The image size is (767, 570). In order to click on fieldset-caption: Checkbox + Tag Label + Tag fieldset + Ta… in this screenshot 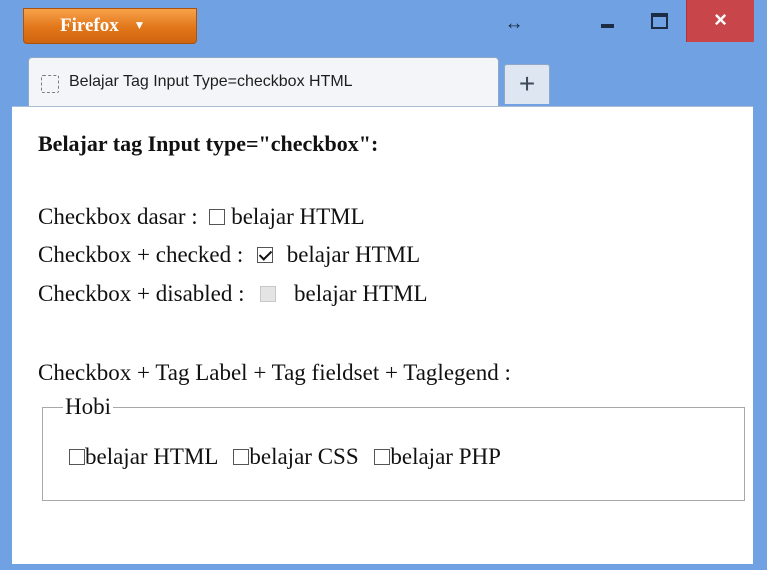, I will do `click(274, 372)`.